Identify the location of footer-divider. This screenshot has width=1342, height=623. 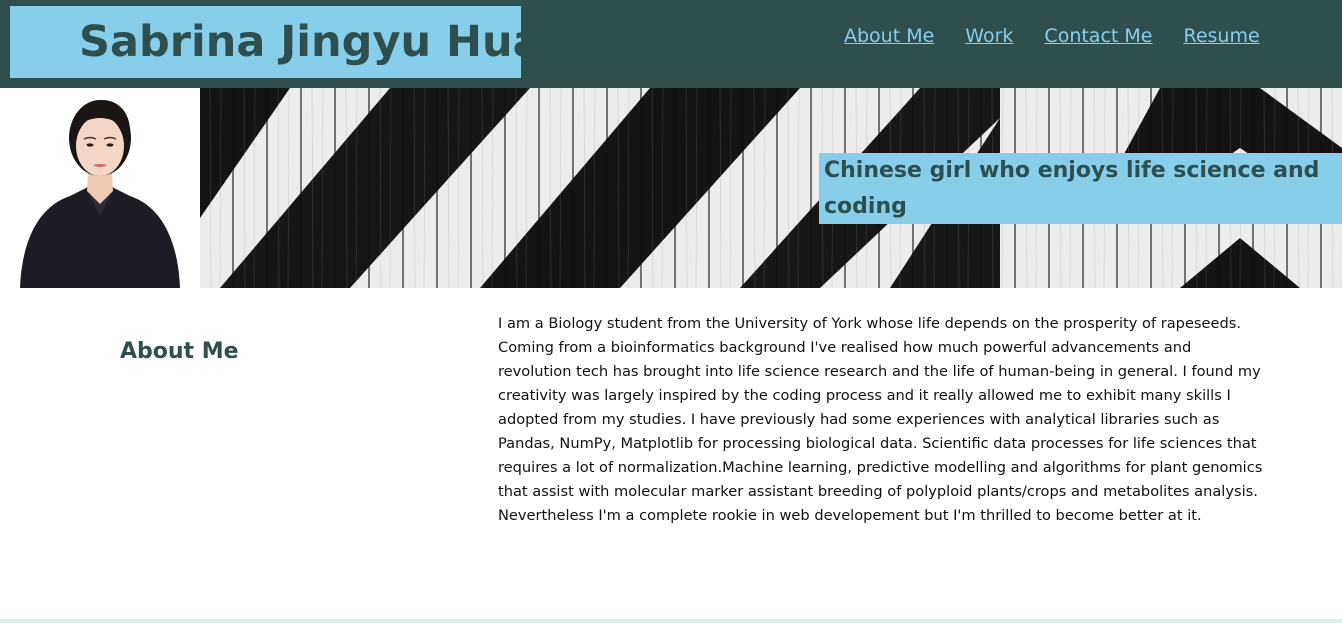
(671, 621).